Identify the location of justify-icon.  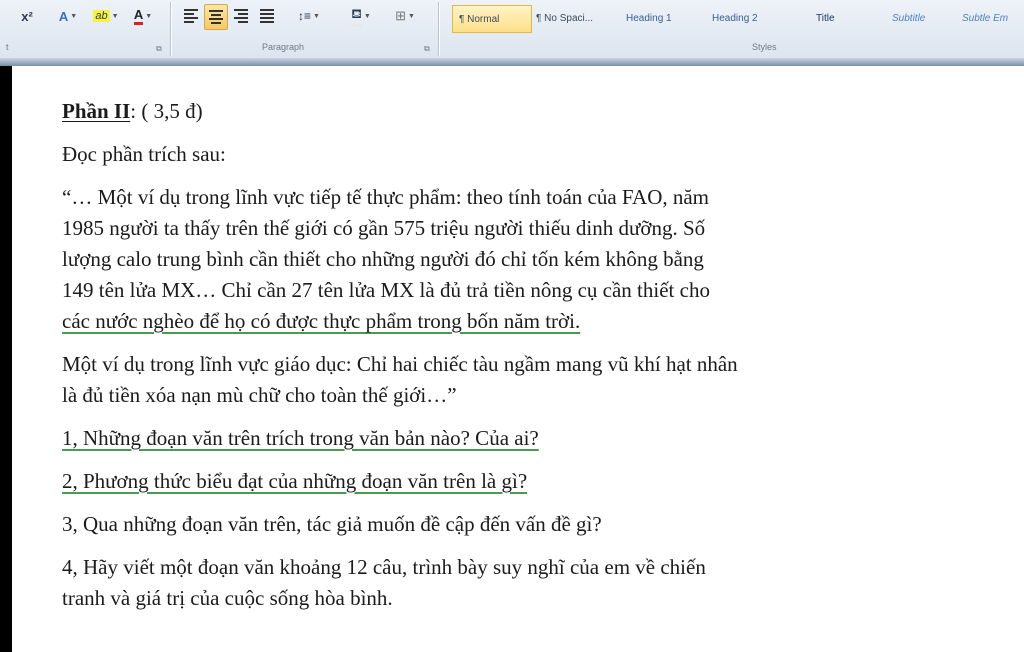
(267, 16).